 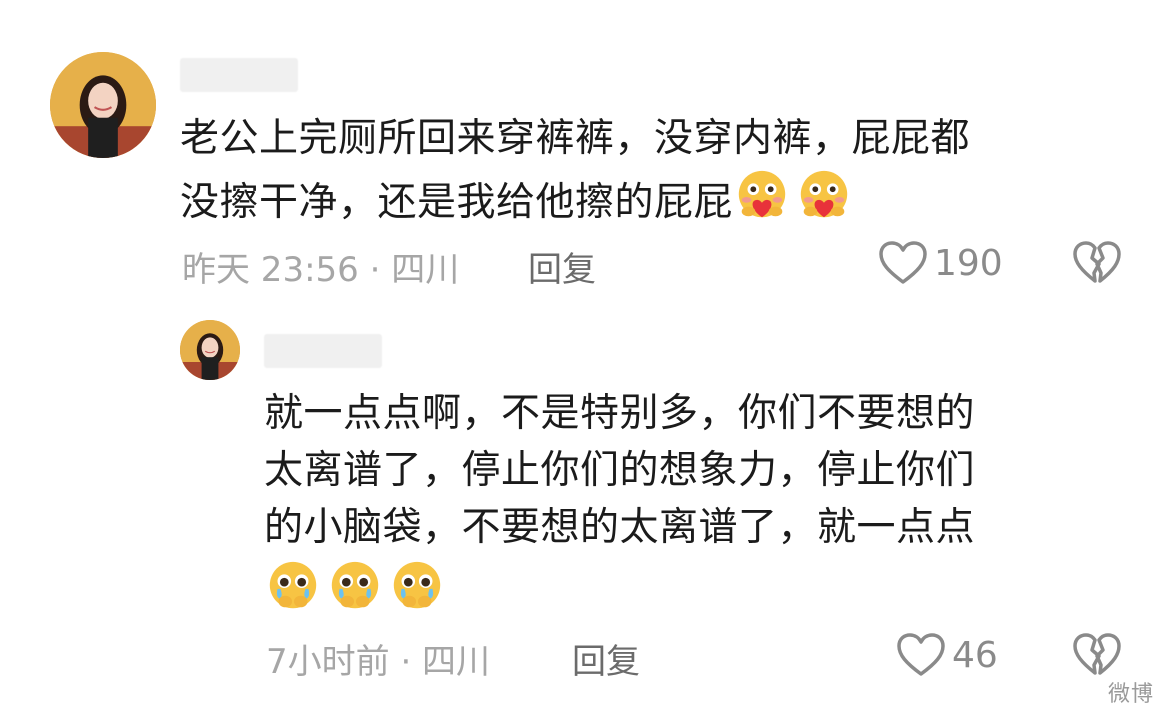 I want to click on like-button: 46, so click(x=947, y=655).